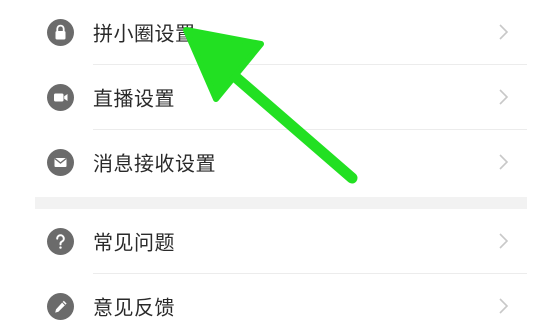  Describe the element at coordinates (144, 33) in the screenshot. I see `settings-item-label: 拼小圈设置` at that location.